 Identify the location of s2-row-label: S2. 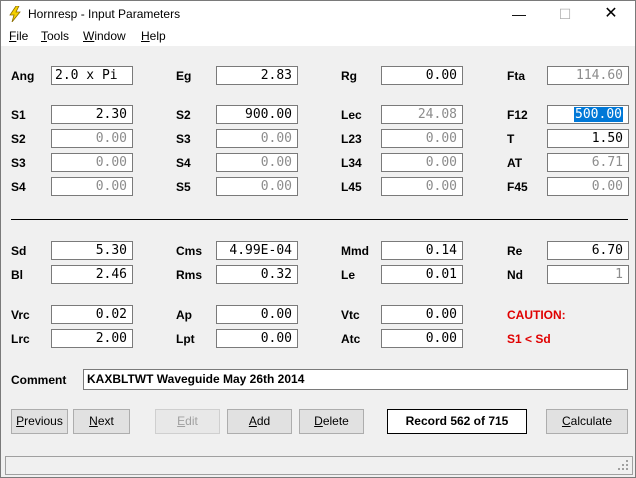
(18, 139).